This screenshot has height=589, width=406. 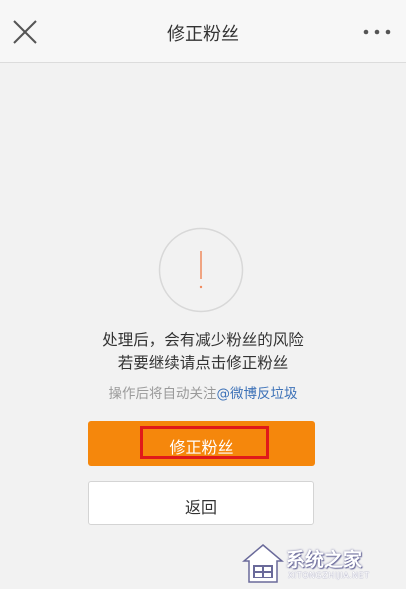 What do you see at coordinates (201, 447) in the screenshot?
I see `fix-followers-button-label: 修正粉丝` at bounding box center [201, 447].